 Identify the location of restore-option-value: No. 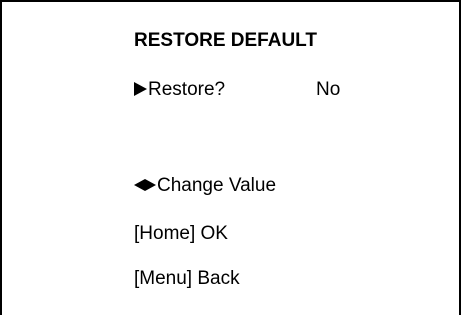
(328, 90).